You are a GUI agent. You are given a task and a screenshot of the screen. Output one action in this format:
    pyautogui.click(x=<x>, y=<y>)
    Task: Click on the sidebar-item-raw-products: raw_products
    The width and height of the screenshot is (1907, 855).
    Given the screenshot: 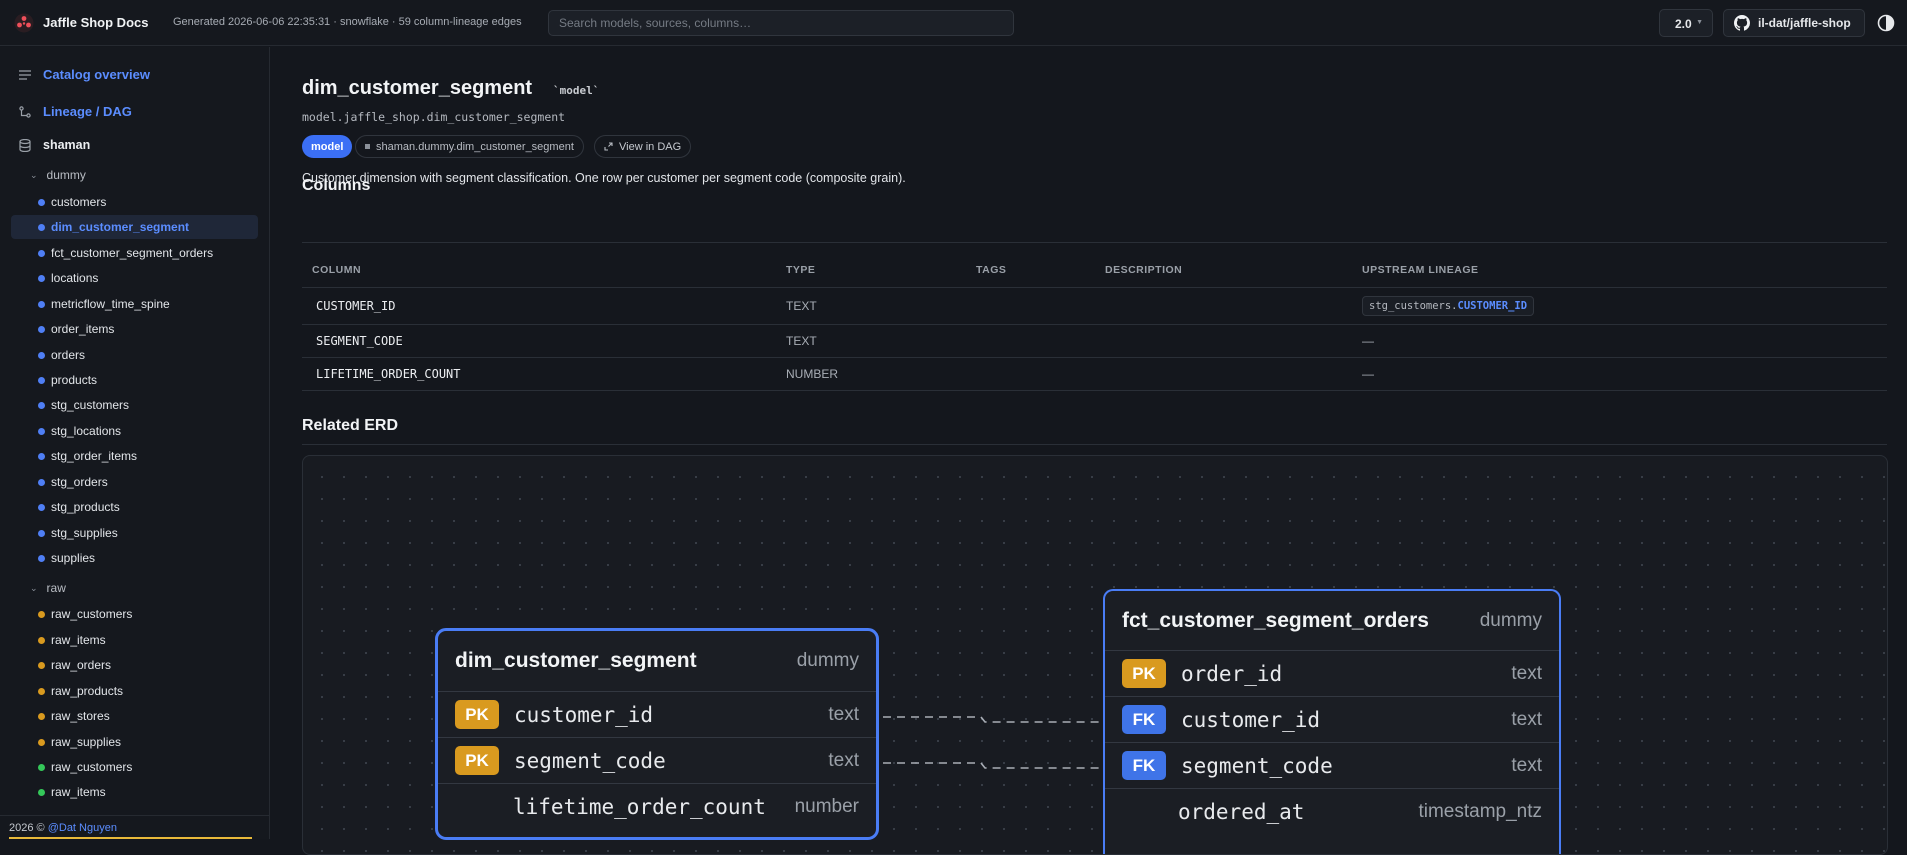 What is the action you would take?
    pyautogui.click(x=134, y=691)
    